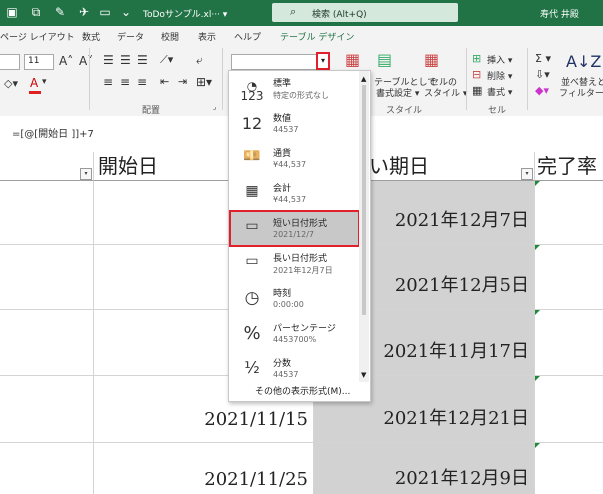 Image resolution: width=603 pixels, height=494 pixels. I want to click on tab-review: 校閲, so click(170, 36).